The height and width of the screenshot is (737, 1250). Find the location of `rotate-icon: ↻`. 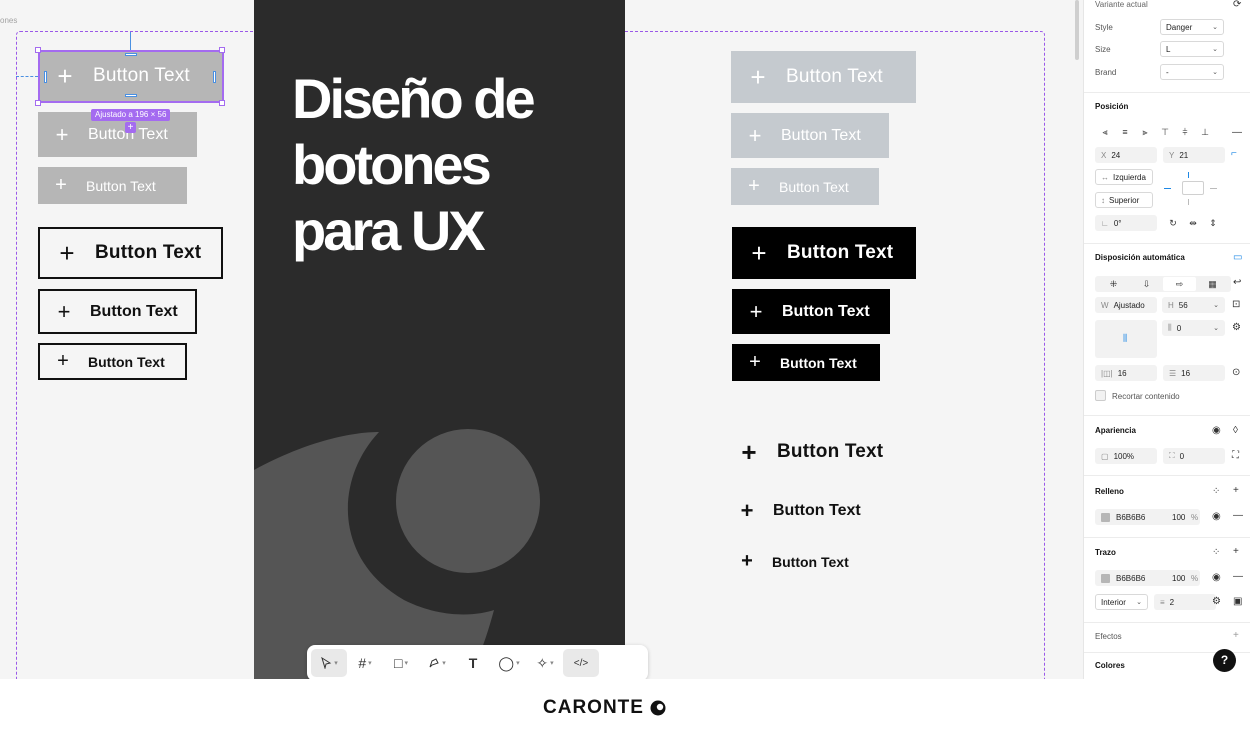

rotate-icon: ↻ is located at coordinates (1173, 223).